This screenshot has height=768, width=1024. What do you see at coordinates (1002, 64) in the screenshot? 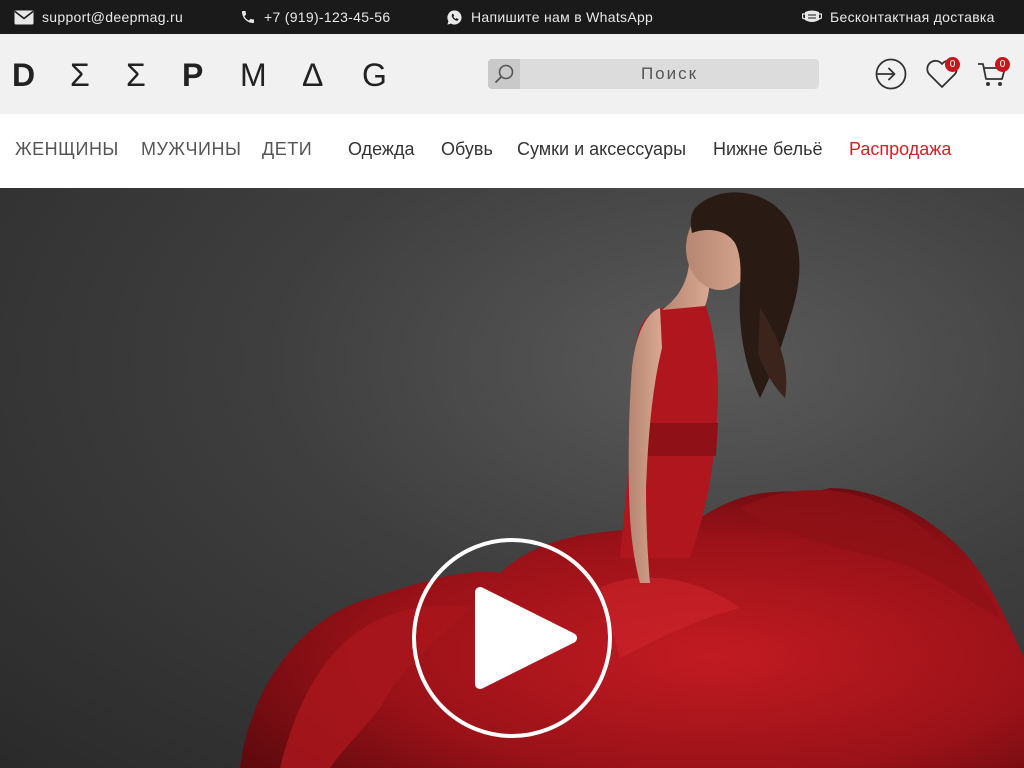
I see `cart-count-badge: 0` at bounding box center [1002, 64].